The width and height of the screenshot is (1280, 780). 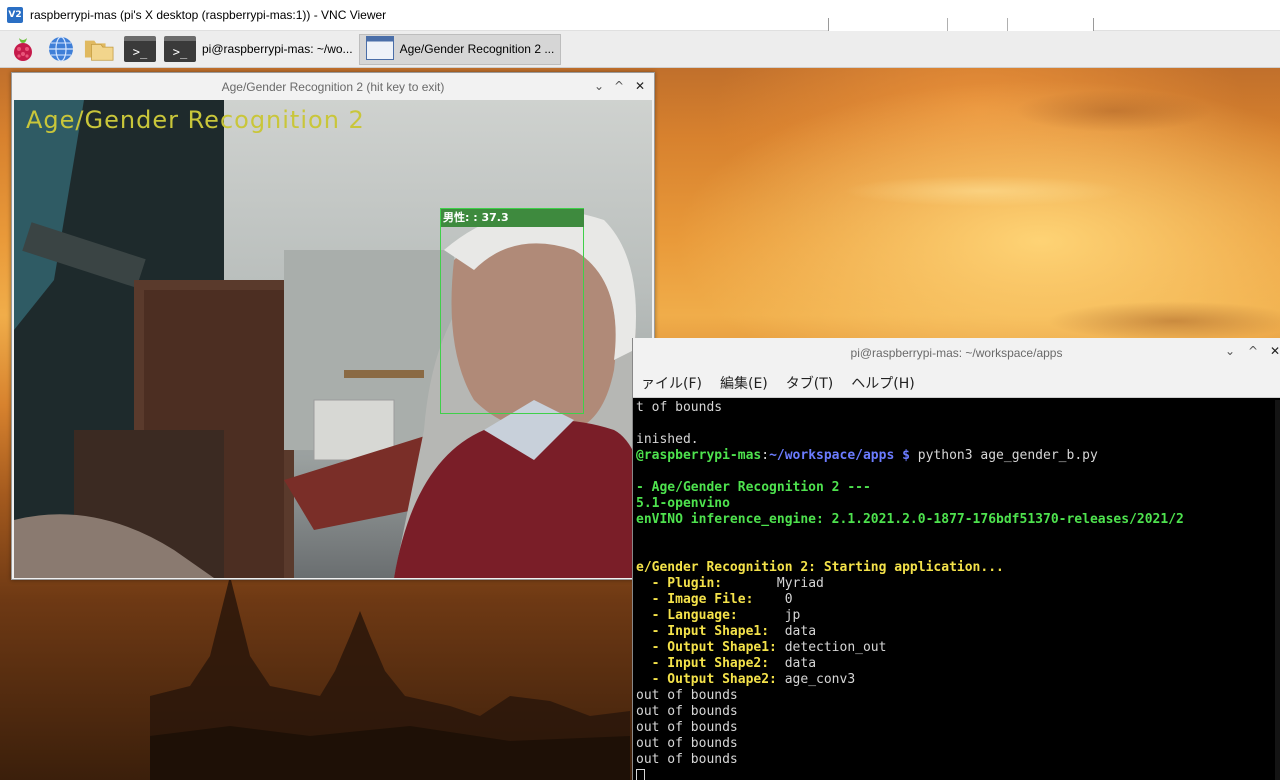 I want to click on prompt-host: @raspberrypi-mas, so click(x=699, y=455).